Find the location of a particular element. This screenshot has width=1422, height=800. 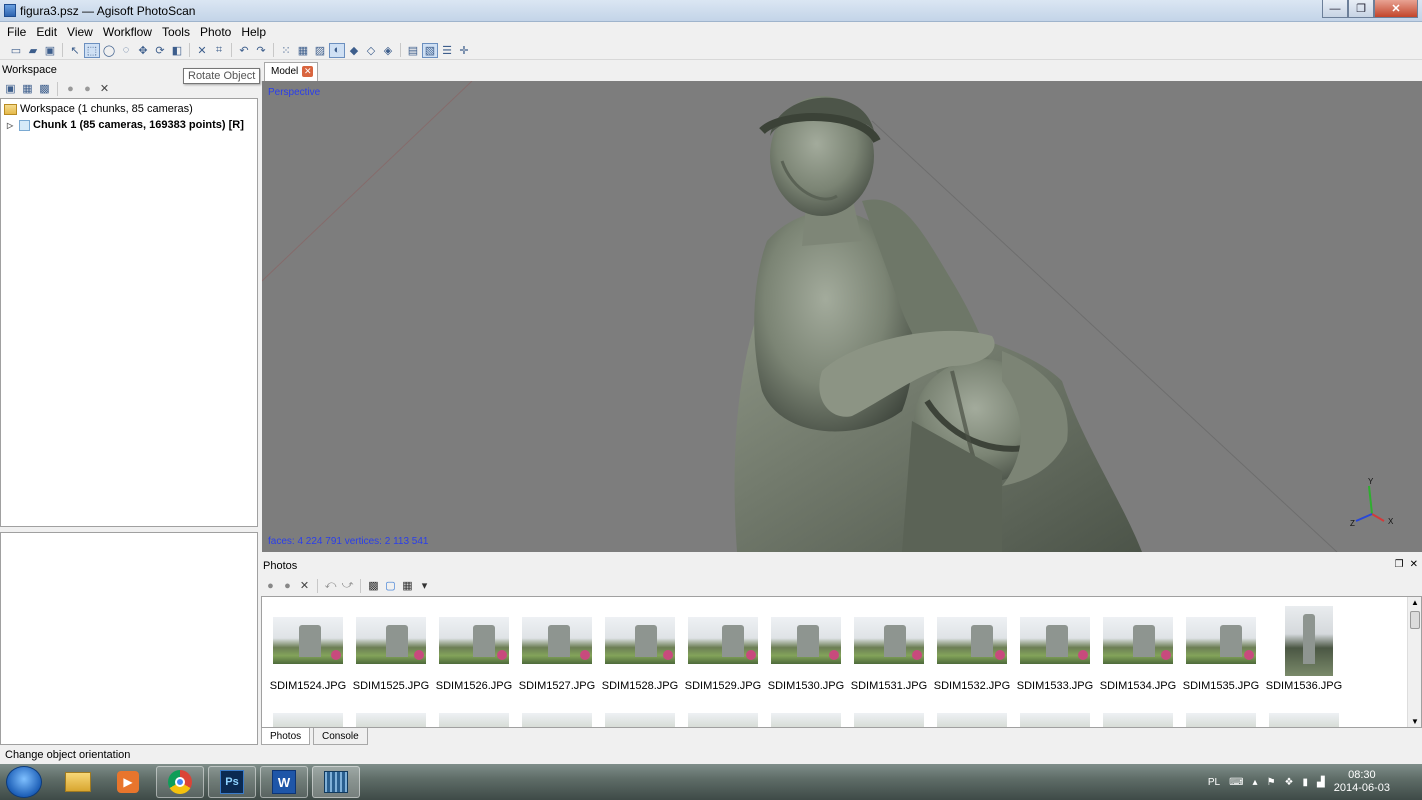

photoshop-icon: Ps is located at coordinates (232, 782).